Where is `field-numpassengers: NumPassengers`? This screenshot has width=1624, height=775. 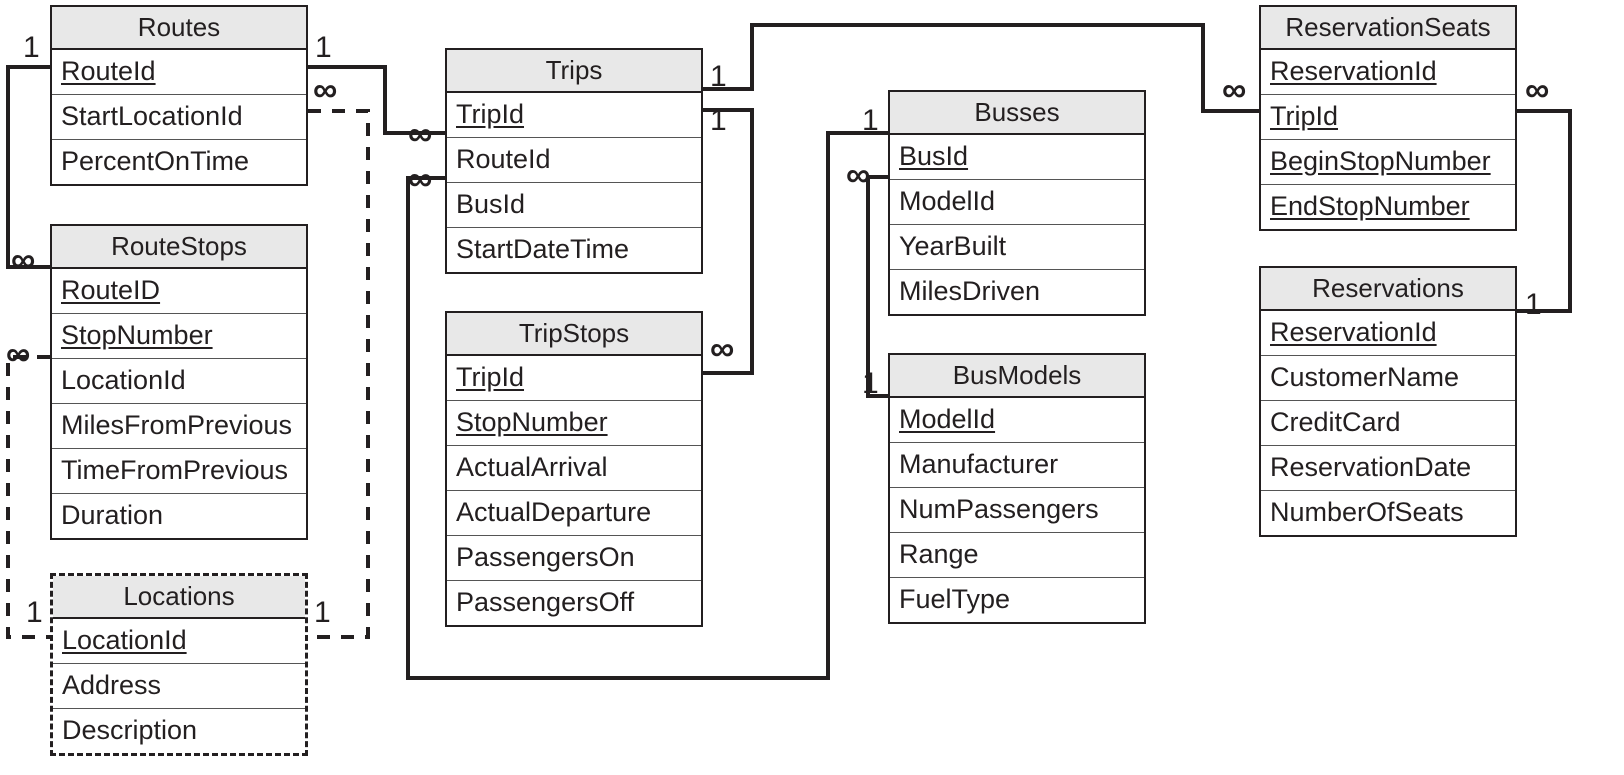 field-numpassengers: NumPassengers is located at coordinates (1017, 510).